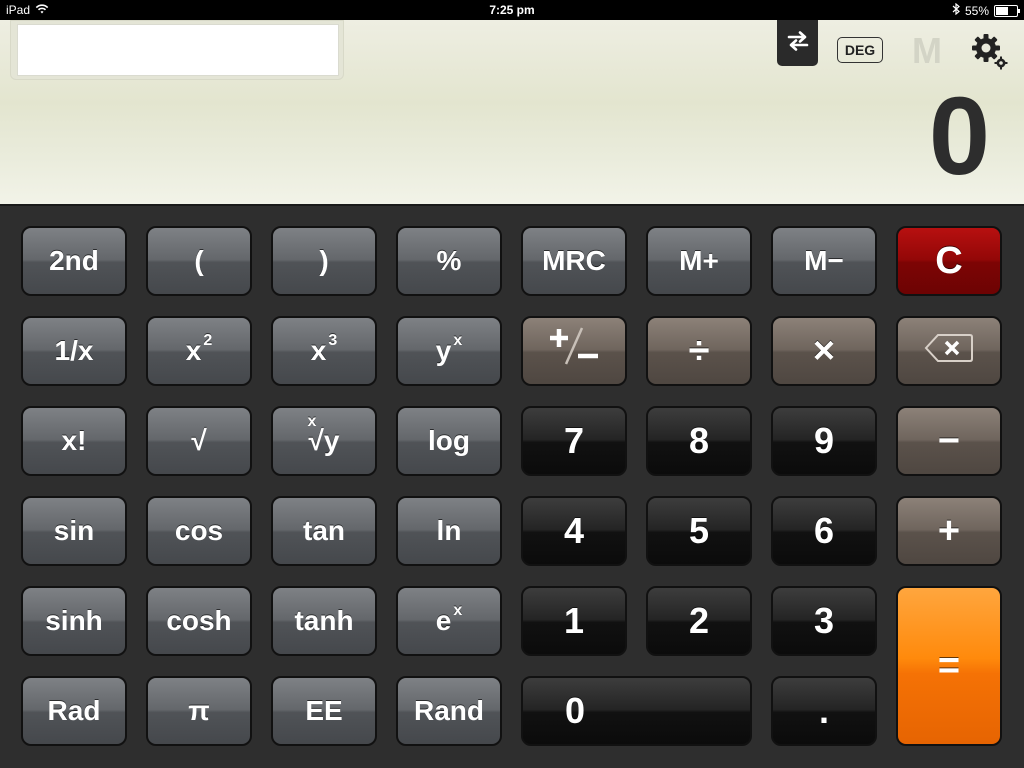 This screenshot has width=1024, height=768. I want to click on digit-8-button: 8, so click(699, 441).